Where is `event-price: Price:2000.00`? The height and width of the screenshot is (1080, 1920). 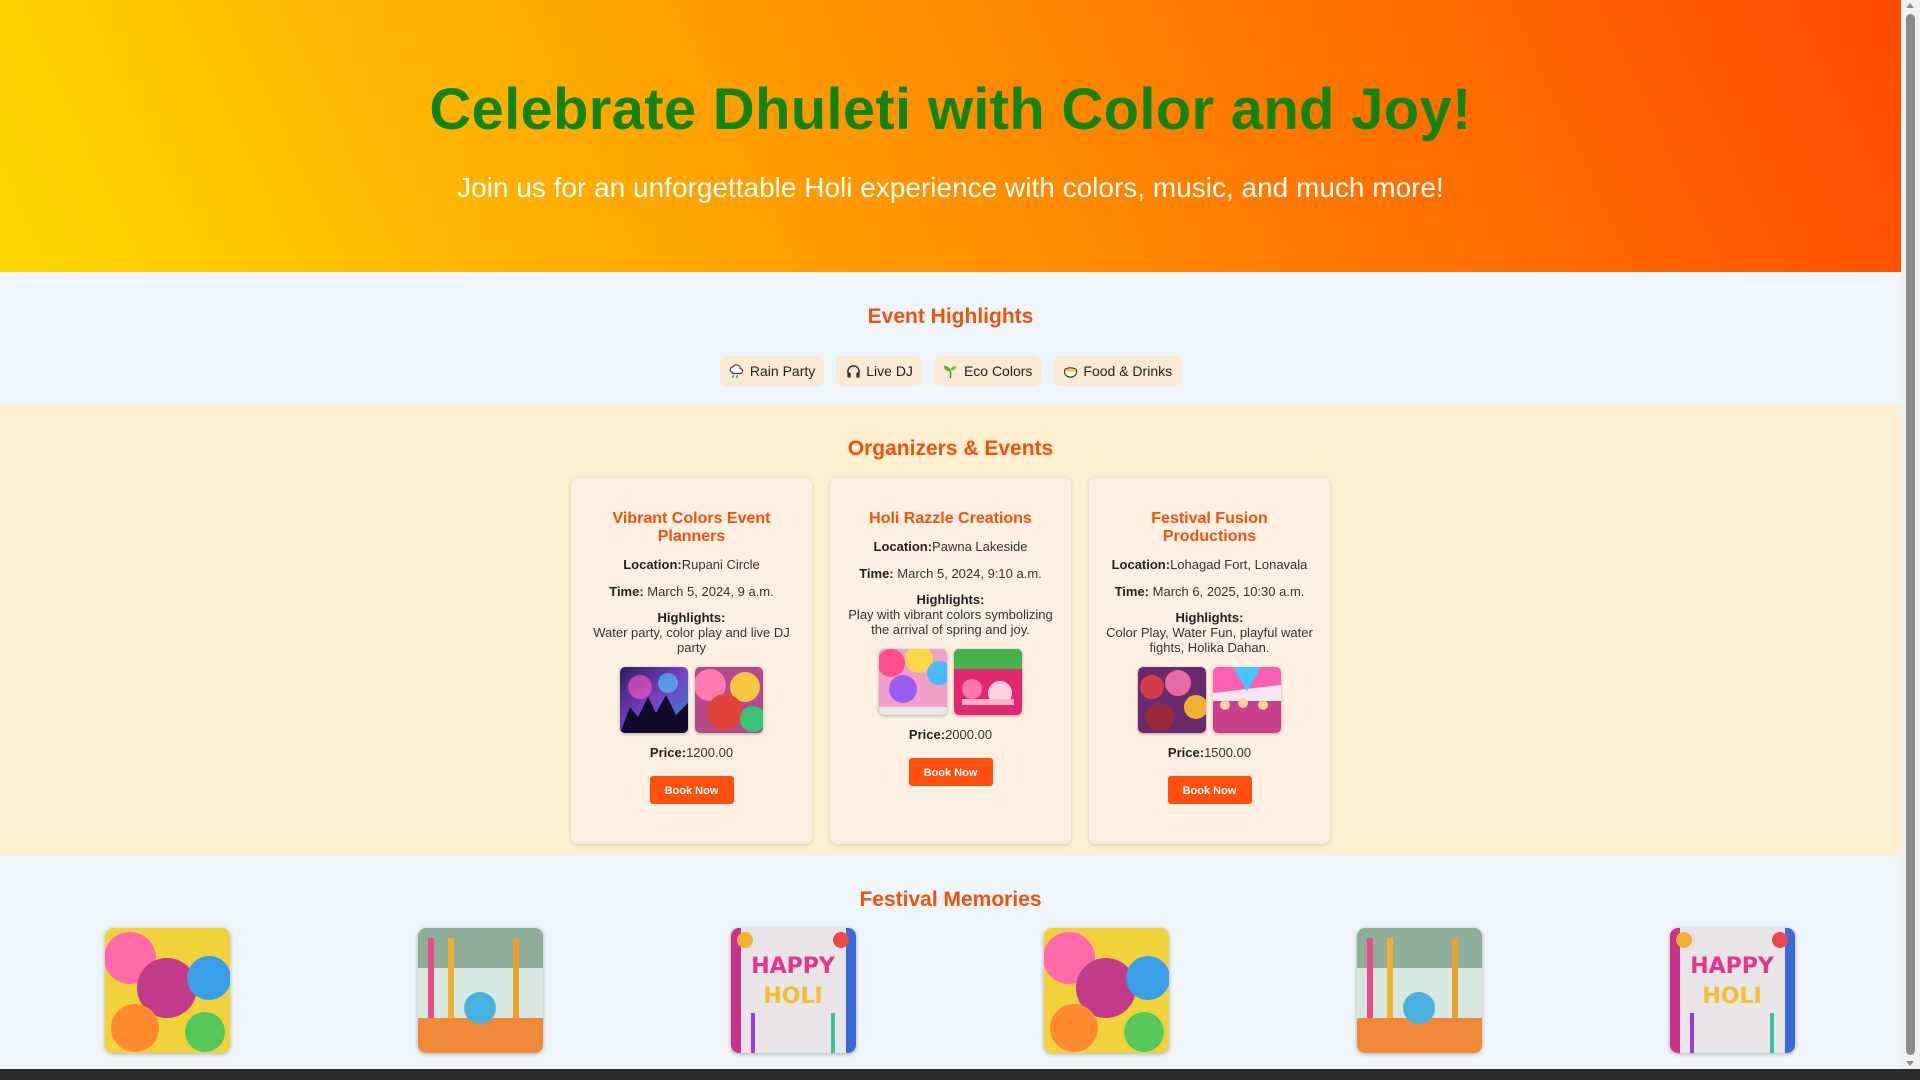
event-price: Price:2000.00 is located at coordinates (950, 734).